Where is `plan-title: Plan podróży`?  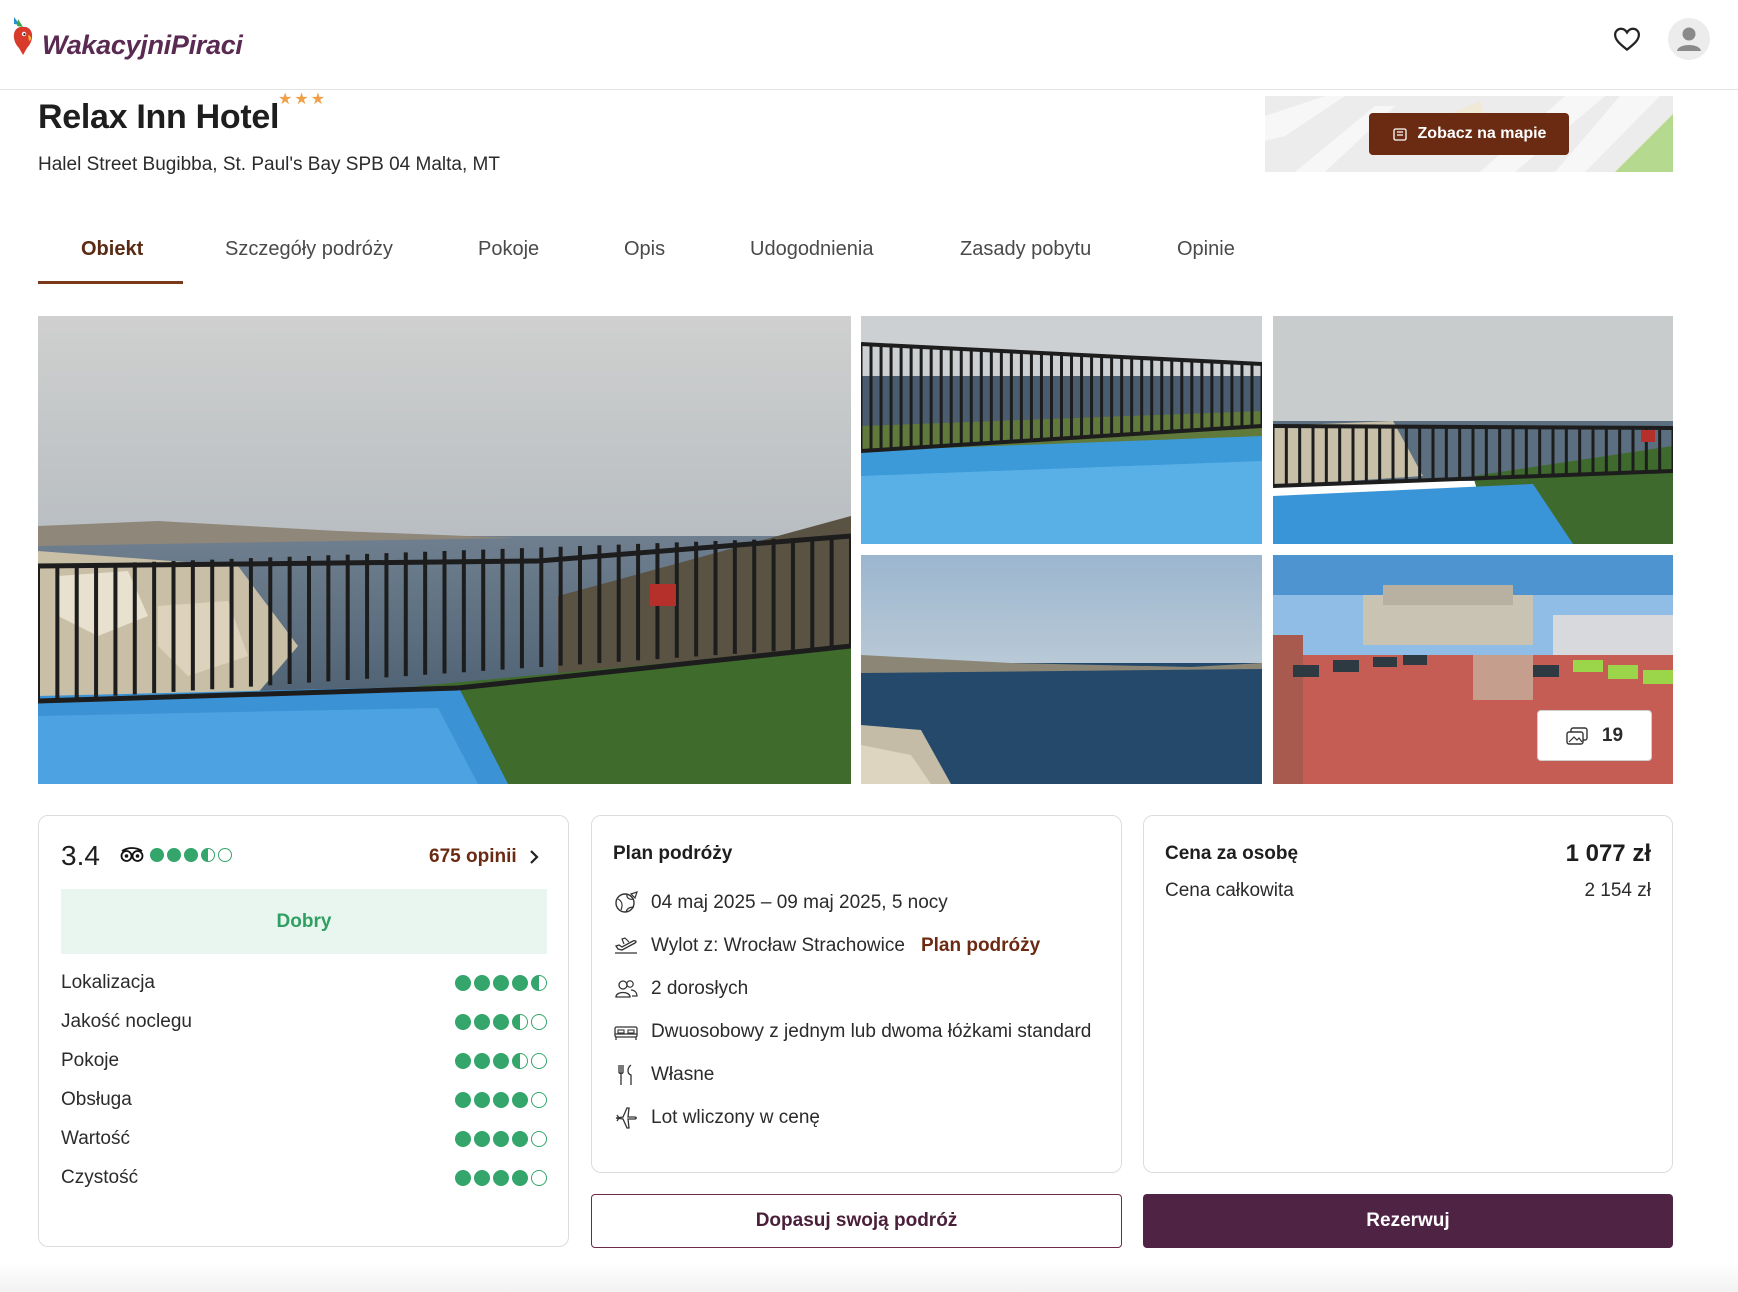
plan-title: Plan podróży is located at coordinates (673, 853).